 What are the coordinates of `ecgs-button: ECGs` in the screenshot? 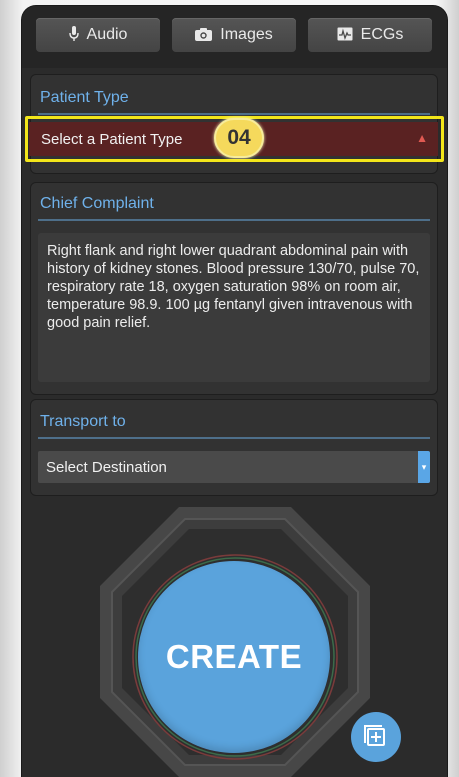 It's located at (370, 35).